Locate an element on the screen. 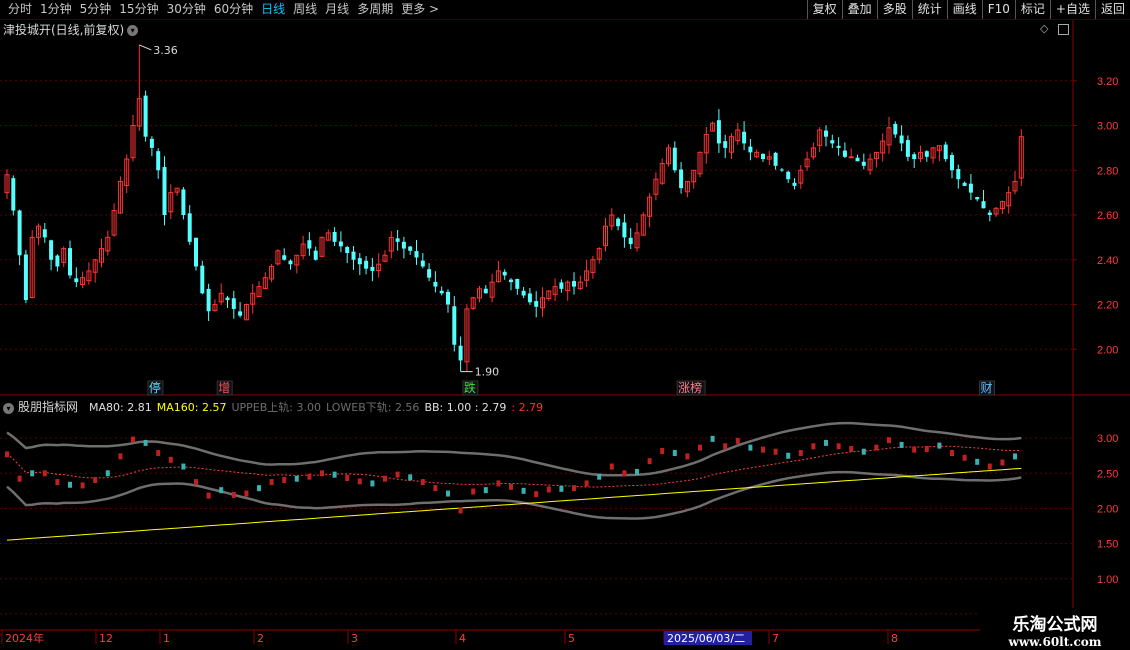  price-tick-label-2: 2.80 is located at coordinates (1107, 171).